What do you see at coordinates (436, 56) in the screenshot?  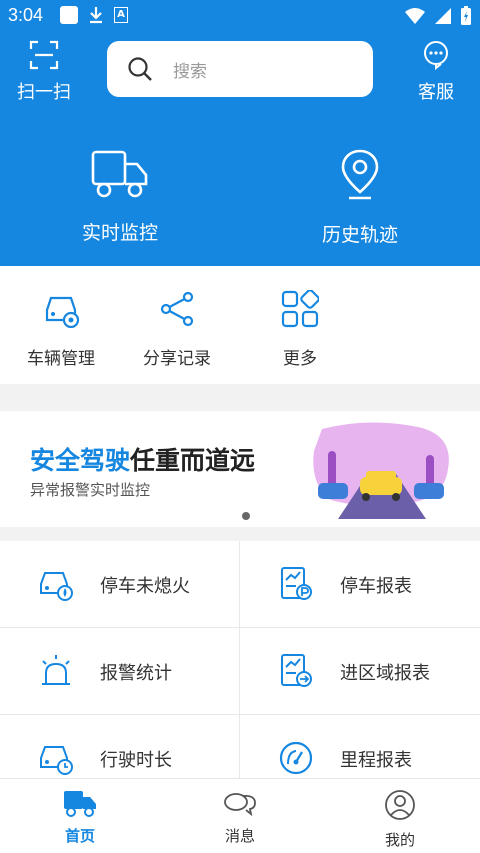 I see `headset-chat-icon` at bounding box center [436, 56].